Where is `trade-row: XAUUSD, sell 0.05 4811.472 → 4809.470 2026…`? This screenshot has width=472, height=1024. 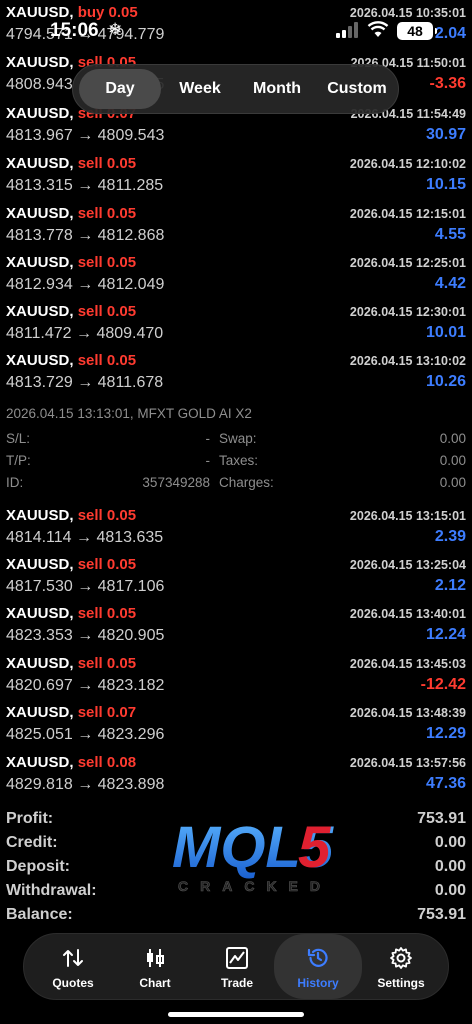
trade-row: XAUUSD, sell 0.05 4811.472 → 4809.470 2026… is located at coordinates (236, 323).